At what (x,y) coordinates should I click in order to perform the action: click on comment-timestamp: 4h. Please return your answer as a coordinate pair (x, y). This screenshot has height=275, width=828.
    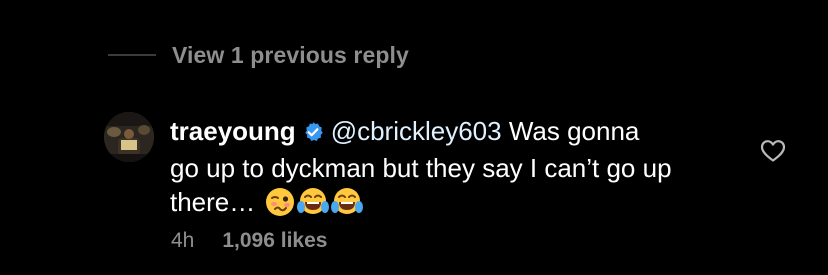
    Looking at the image, I should click on (183, 240).